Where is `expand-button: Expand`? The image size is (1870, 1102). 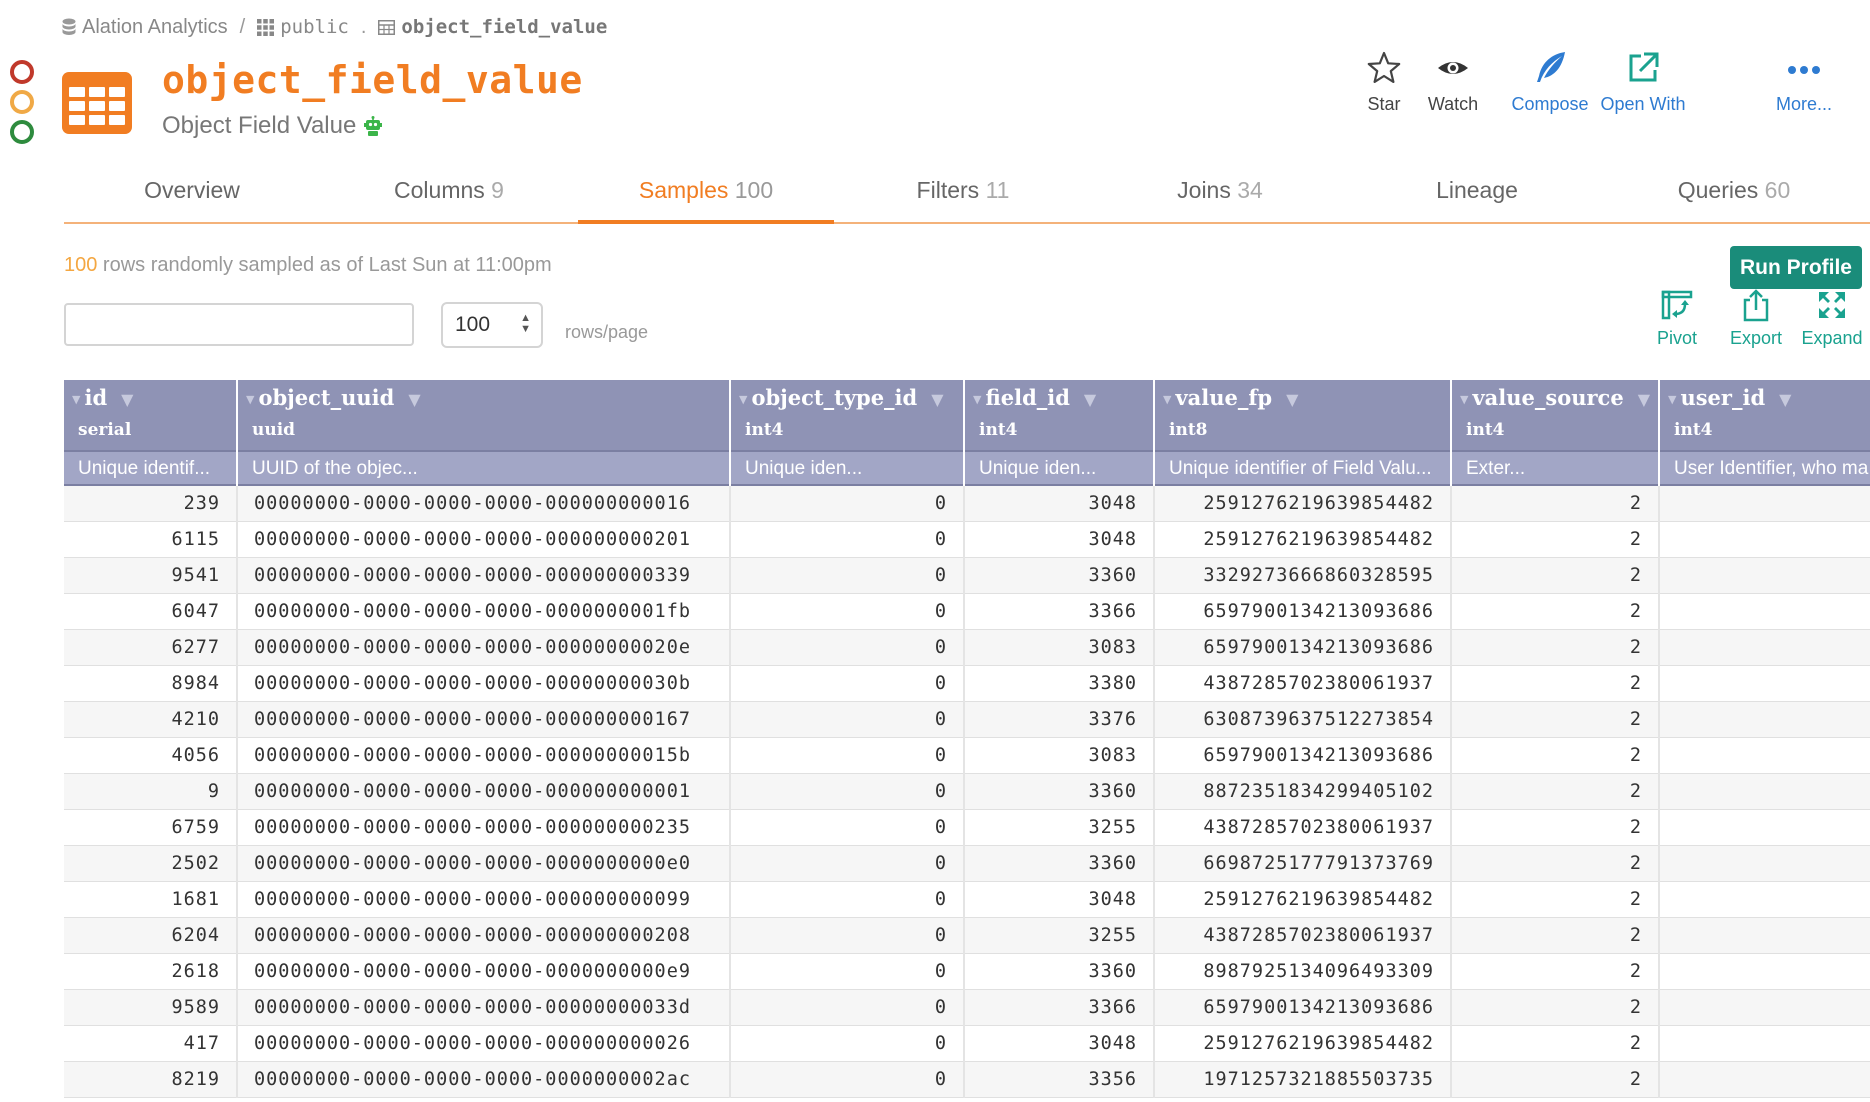
expand-button: Expand is located at coordinates (1832, 318).